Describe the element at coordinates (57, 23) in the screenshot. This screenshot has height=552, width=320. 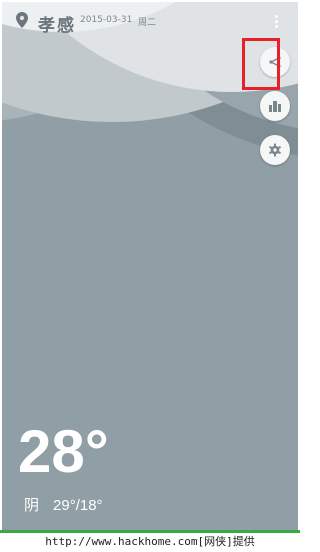
I see `city-name: 孝感` at that location.